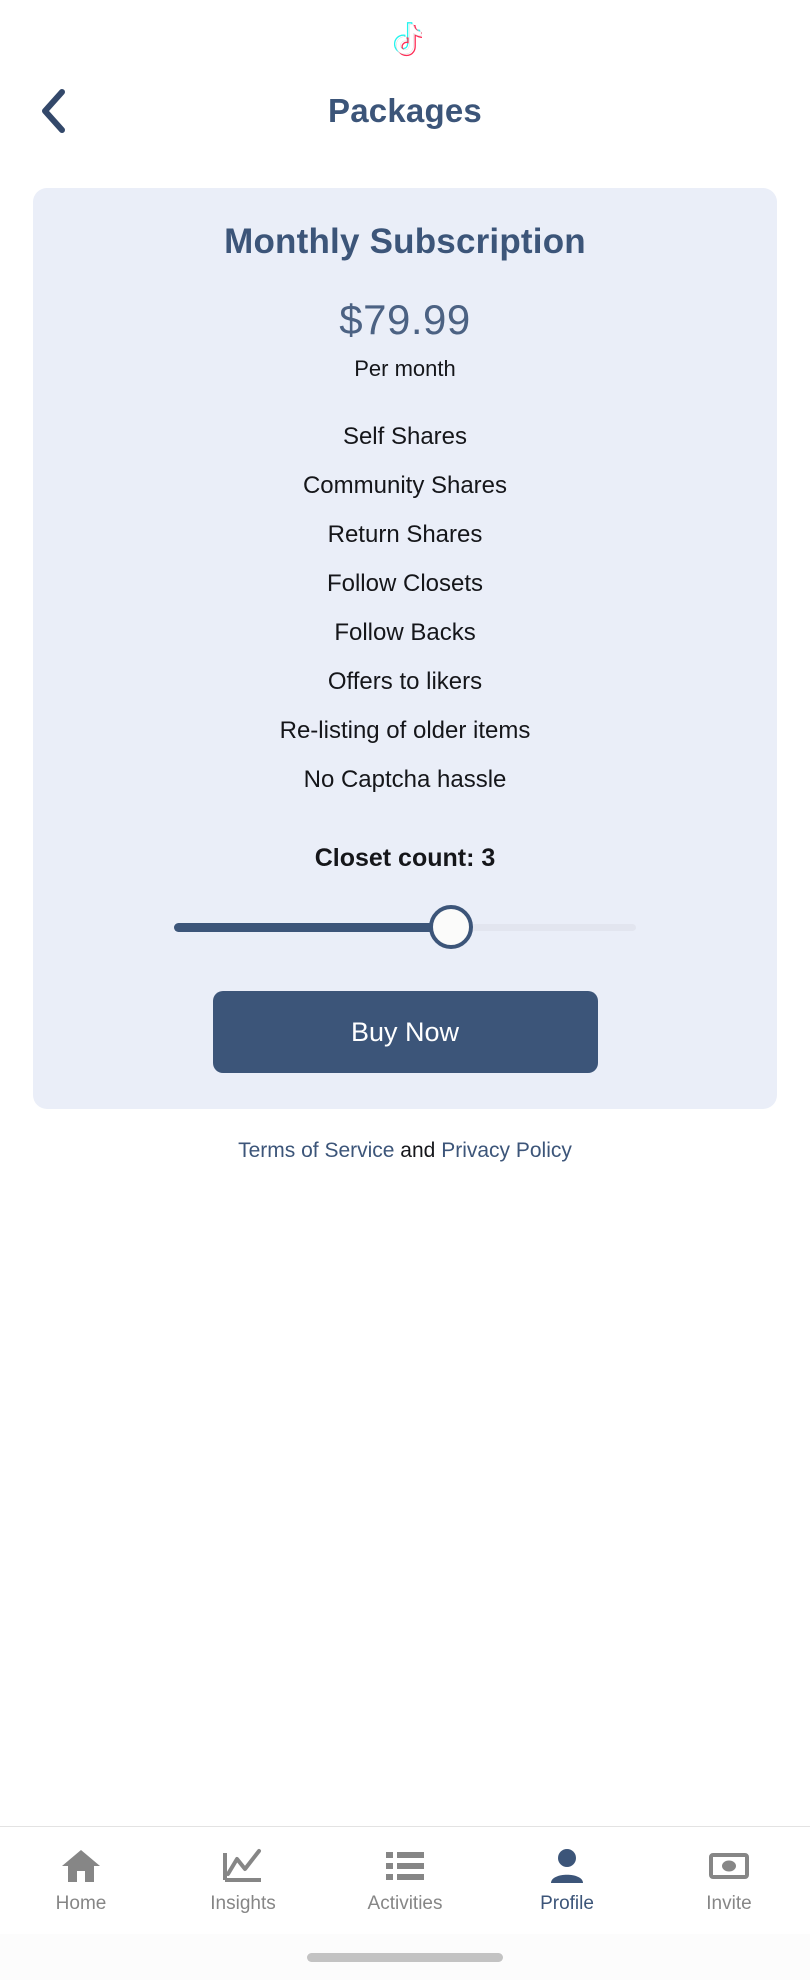  What do you see at coordinates (316, 1150) in the screenshot?
I see `terms-of-service-link: Terms of Service` at bounding box center [316, 1150].